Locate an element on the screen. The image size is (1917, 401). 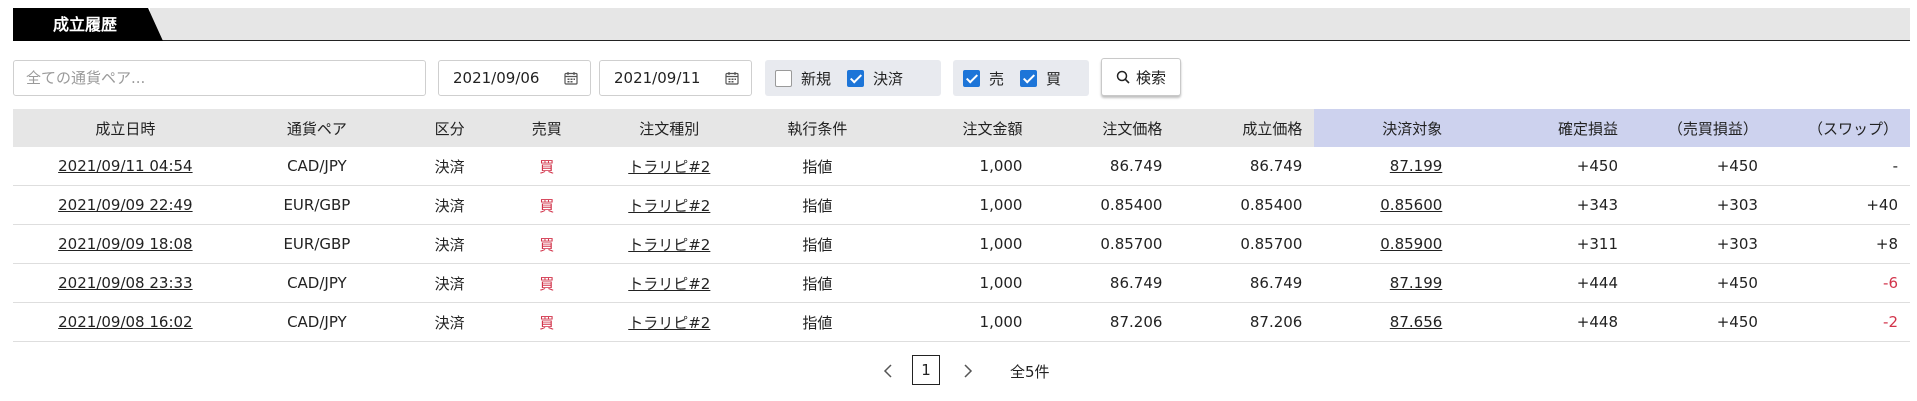
sell-checkbox: 売 is located at coordinates (983, 78).